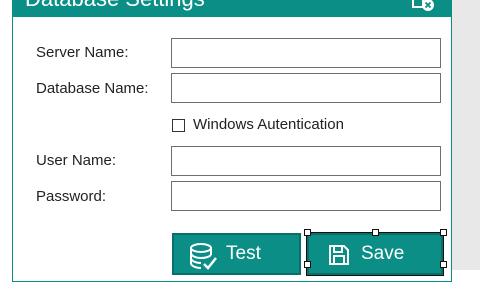  What do you see at coordinates (306, 53) in the screenshot?
I see `server-name-input` at bounding box center [306, 53].